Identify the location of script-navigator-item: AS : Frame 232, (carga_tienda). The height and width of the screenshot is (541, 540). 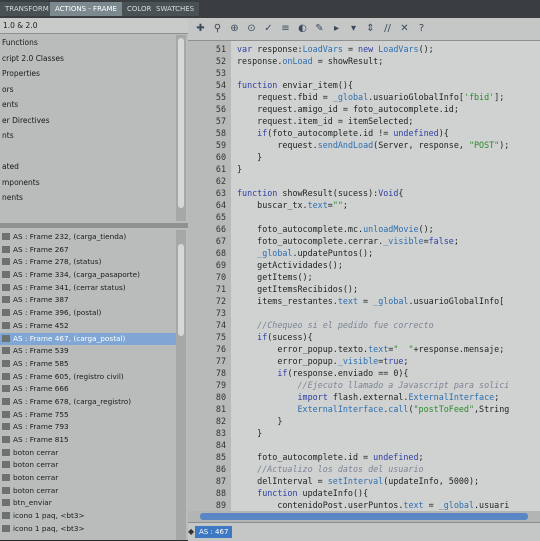
(88, 237).